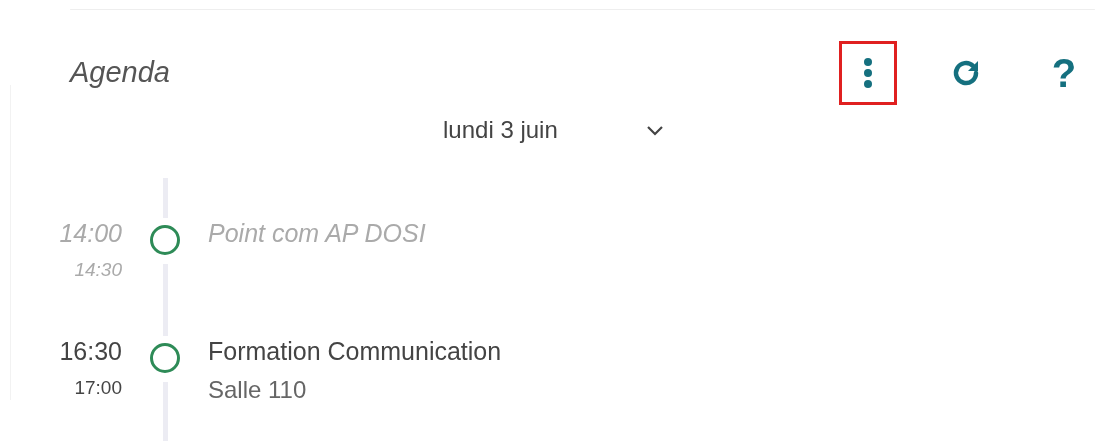  Describe the element at coordinates (317, 233) in the screenshot. I see `event-title: Point com AP DOSI` at that location.